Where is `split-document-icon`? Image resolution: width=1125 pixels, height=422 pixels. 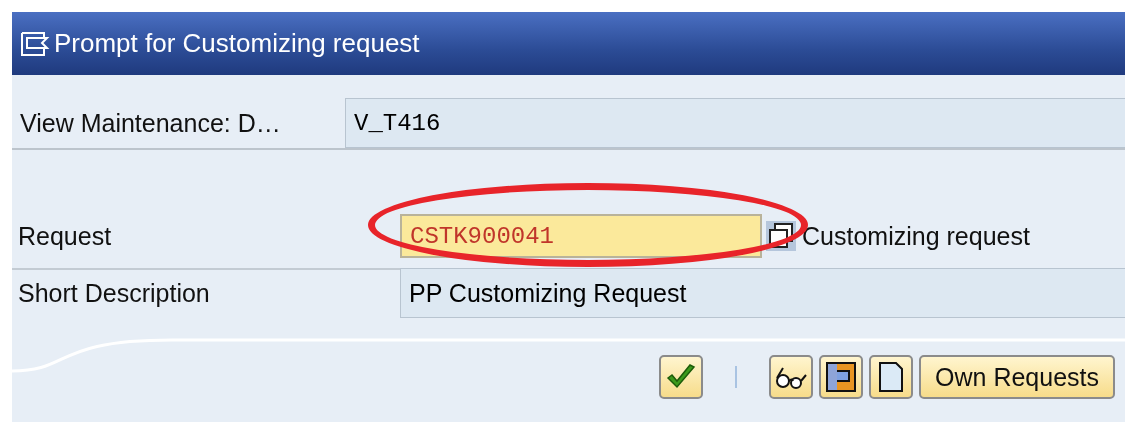 split-document-icon is located at coordinates (841, 377).